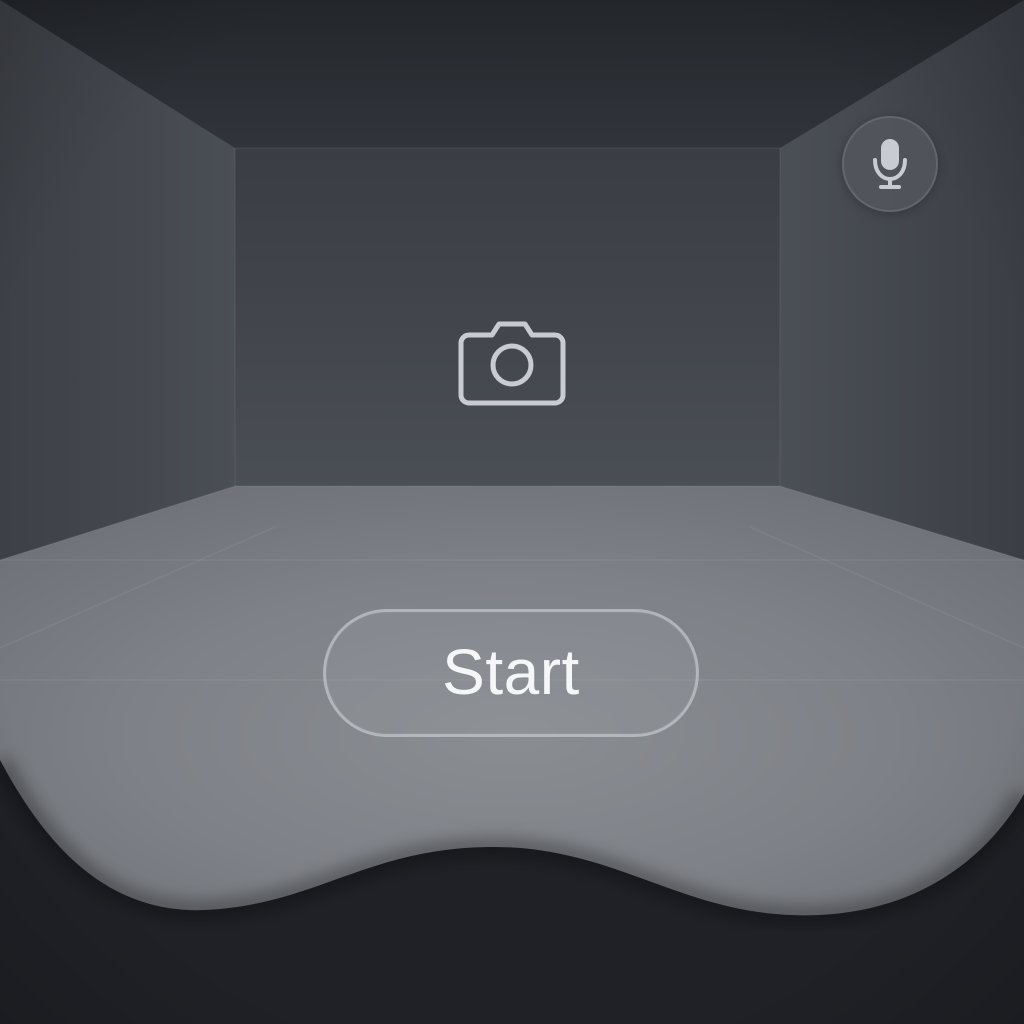 The width and height of the screenshot is (1024, 1024). I want to click on microphone-button, so click(890, 164).